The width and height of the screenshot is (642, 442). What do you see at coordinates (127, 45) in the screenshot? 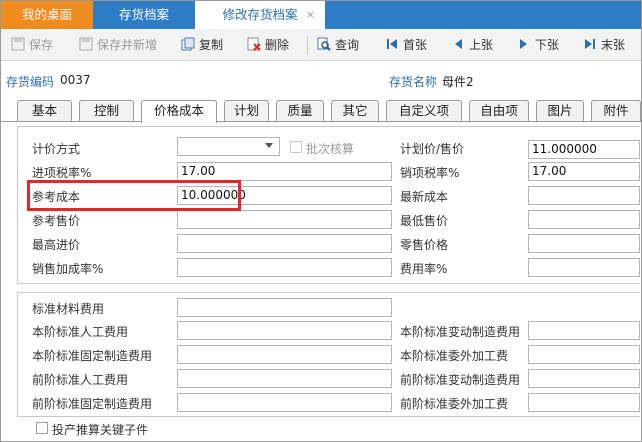
I see `save-new-label: 保存并新增` at bounding box center [127, 45].